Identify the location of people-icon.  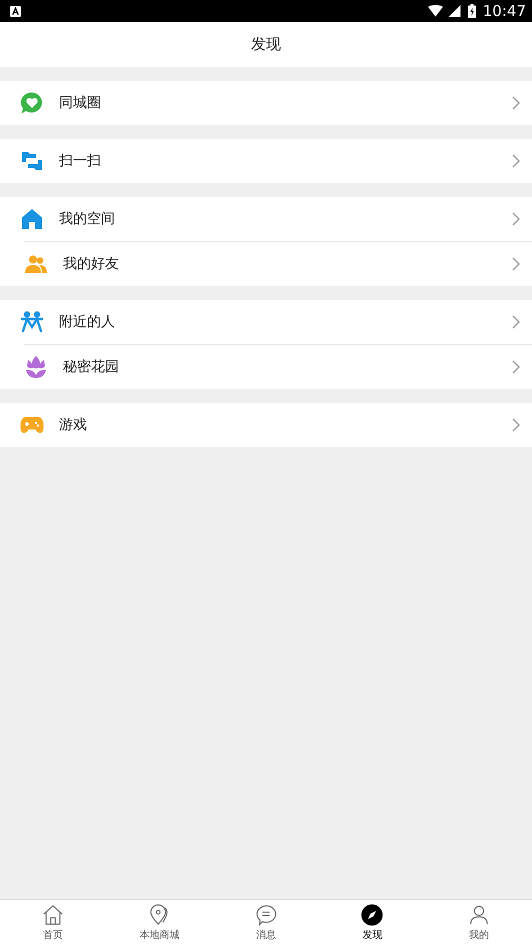
(32, 322).